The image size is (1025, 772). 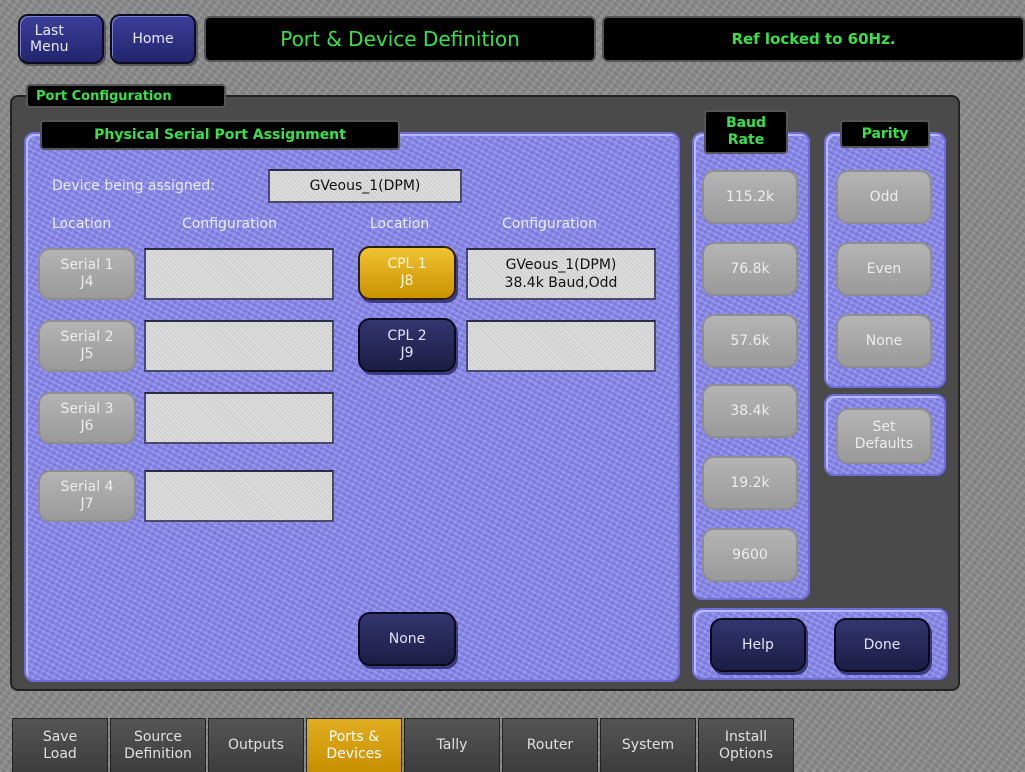 What do you see at coordinates (239, 496) in the screenshot?
I see `serial-4-config` at bounding box center [239, 496].